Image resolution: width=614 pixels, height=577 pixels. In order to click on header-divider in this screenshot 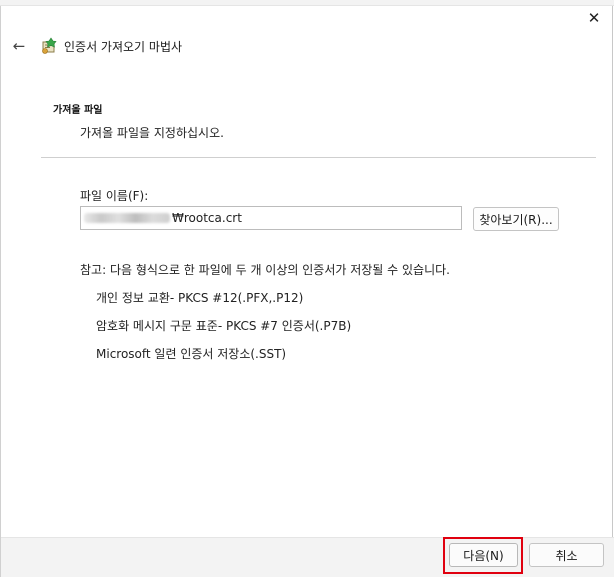, I will do `click(318, 157)`.